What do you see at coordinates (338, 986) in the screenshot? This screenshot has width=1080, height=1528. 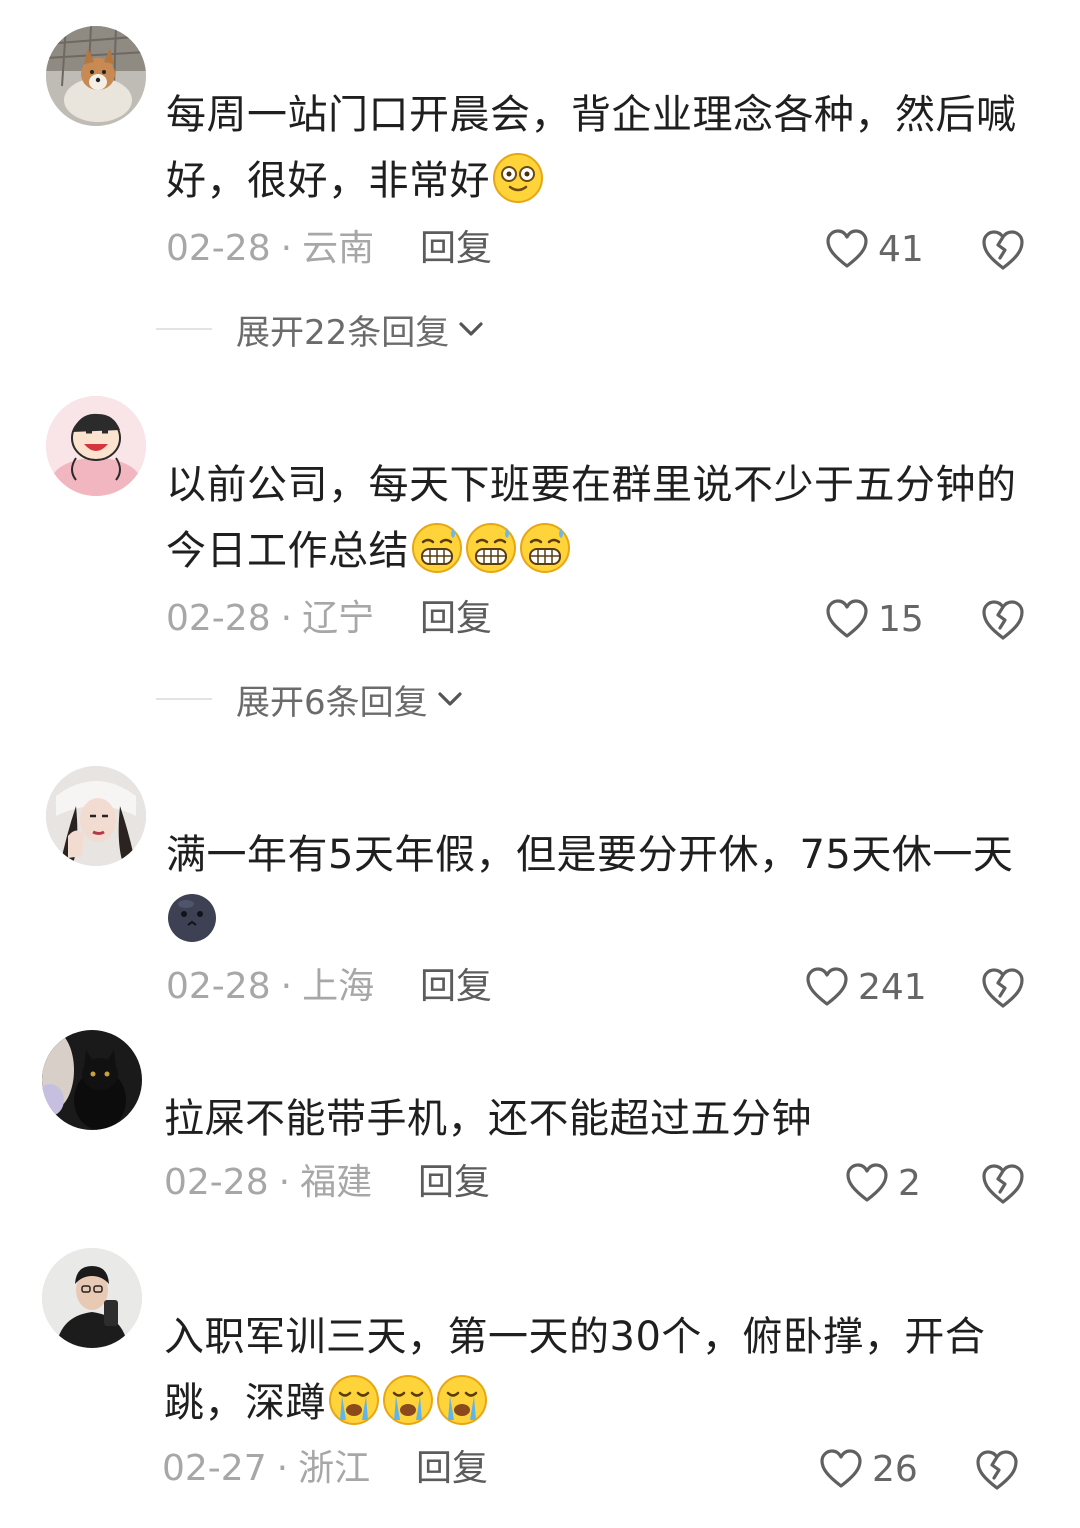 I see `comment-region: 上海` at bounding box center [338, 986].